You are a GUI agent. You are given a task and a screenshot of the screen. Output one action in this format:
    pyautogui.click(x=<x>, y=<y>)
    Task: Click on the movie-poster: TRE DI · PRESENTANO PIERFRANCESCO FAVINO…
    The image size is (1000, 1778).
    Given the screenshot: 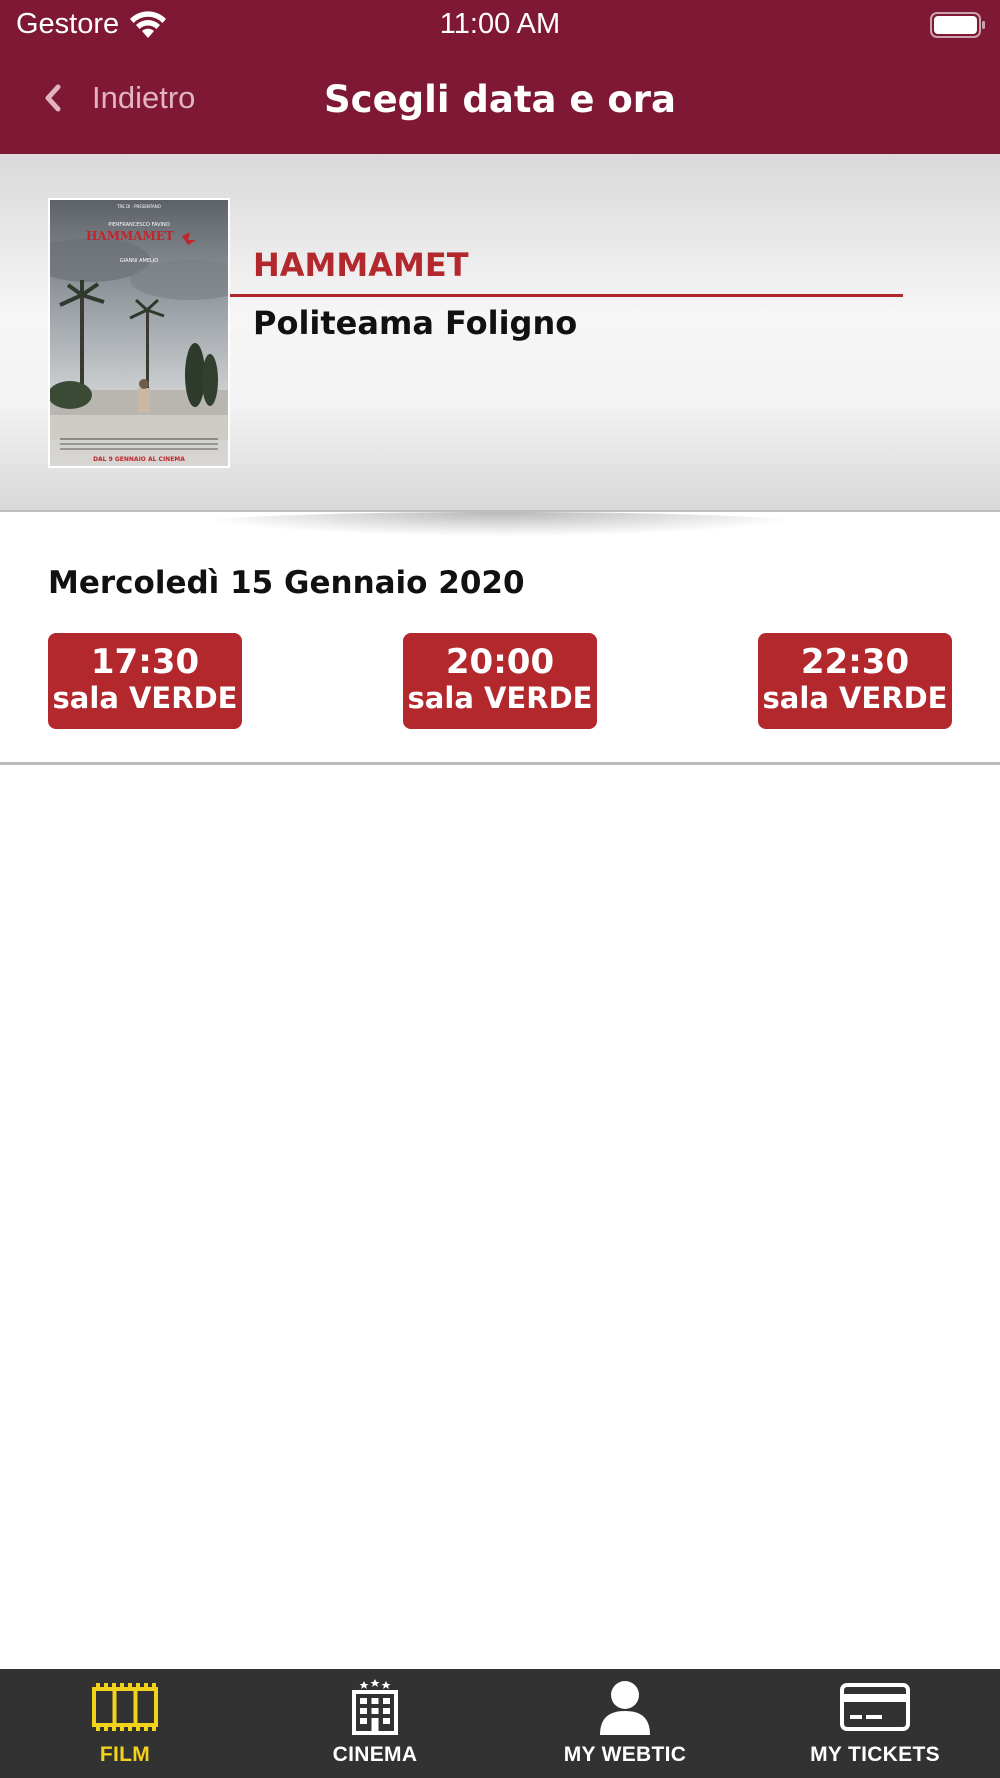 What is the action you would take?
    pyautogui.click(x=139, y=333)
    